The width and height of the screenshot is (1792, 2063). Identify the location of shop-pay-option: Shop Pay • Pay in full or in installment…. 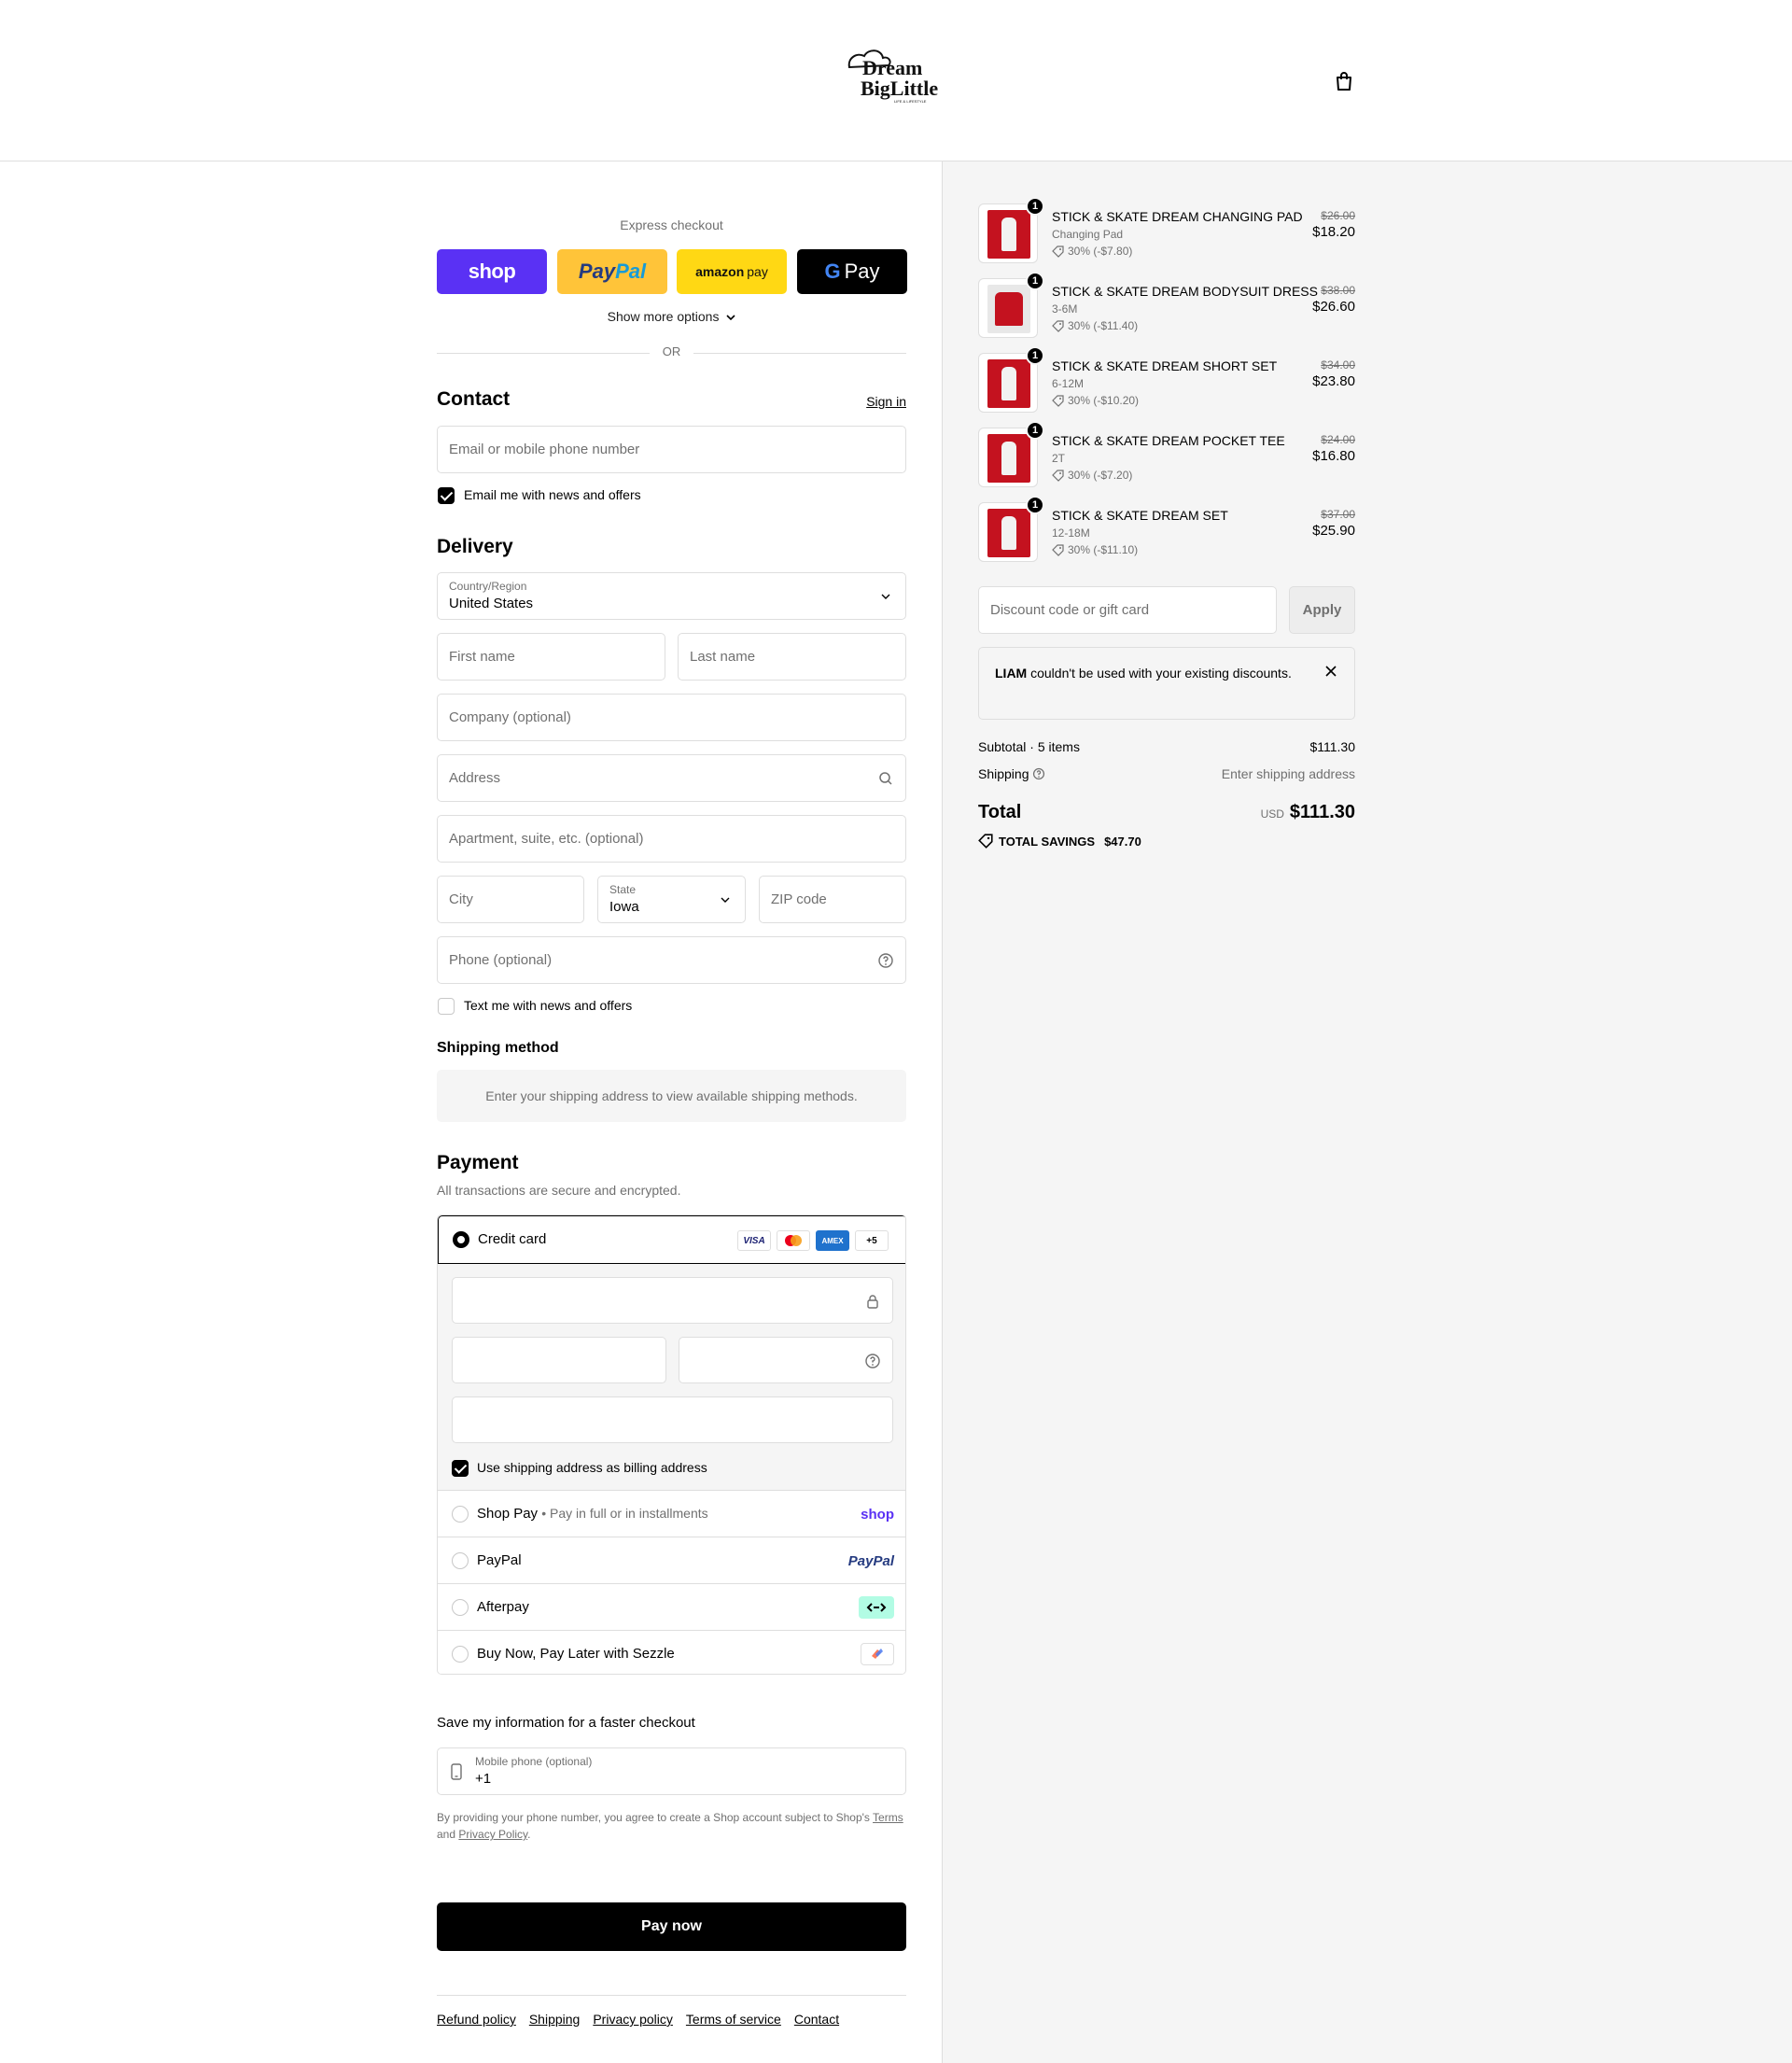
(671, 1514).